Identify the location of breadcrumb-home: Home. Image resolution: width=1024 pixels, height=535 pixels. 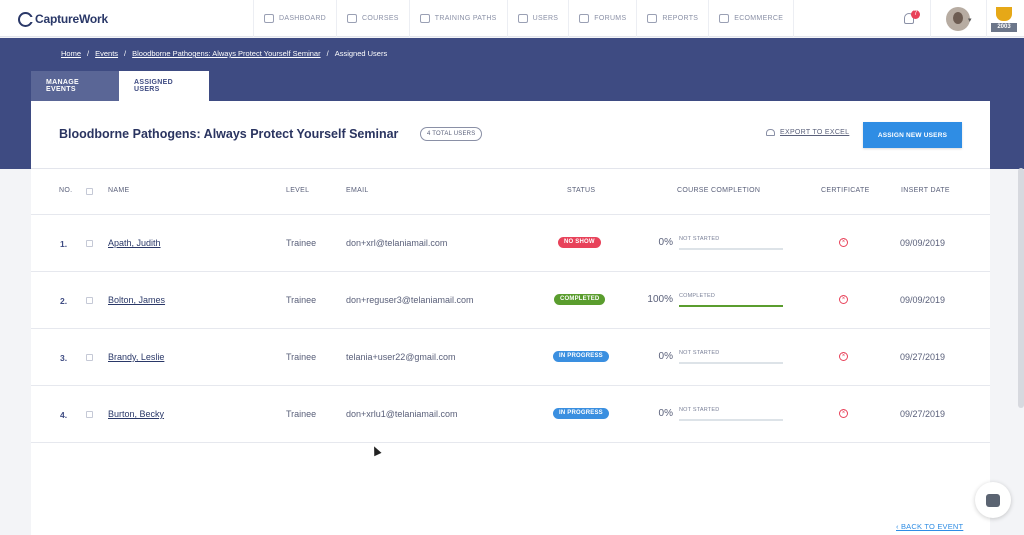
(71, 53).